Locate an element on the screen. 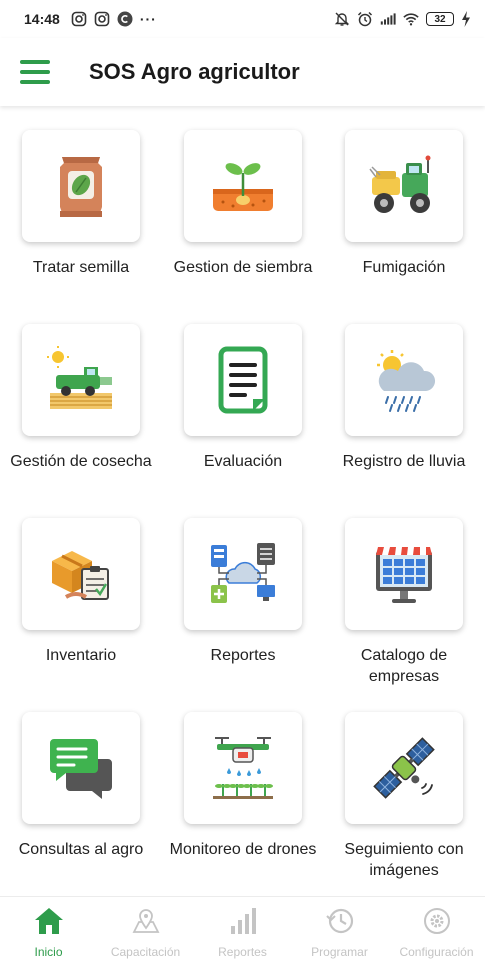  signal-icon is located at coordinates (388, 19).